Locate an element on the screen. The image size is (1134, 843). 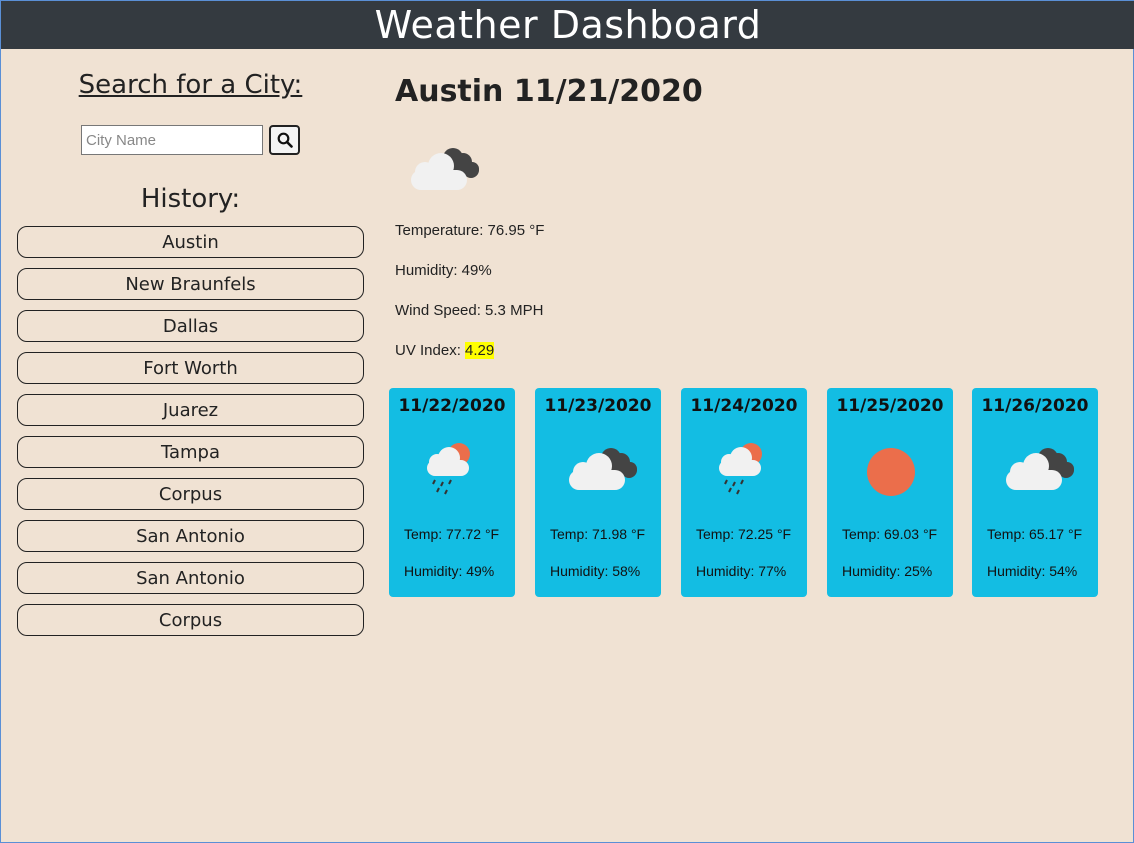
forecast-card: 11/22/2020 Temp: 77.72 °F Humidity: 49% is located at coordinates (452, 492).